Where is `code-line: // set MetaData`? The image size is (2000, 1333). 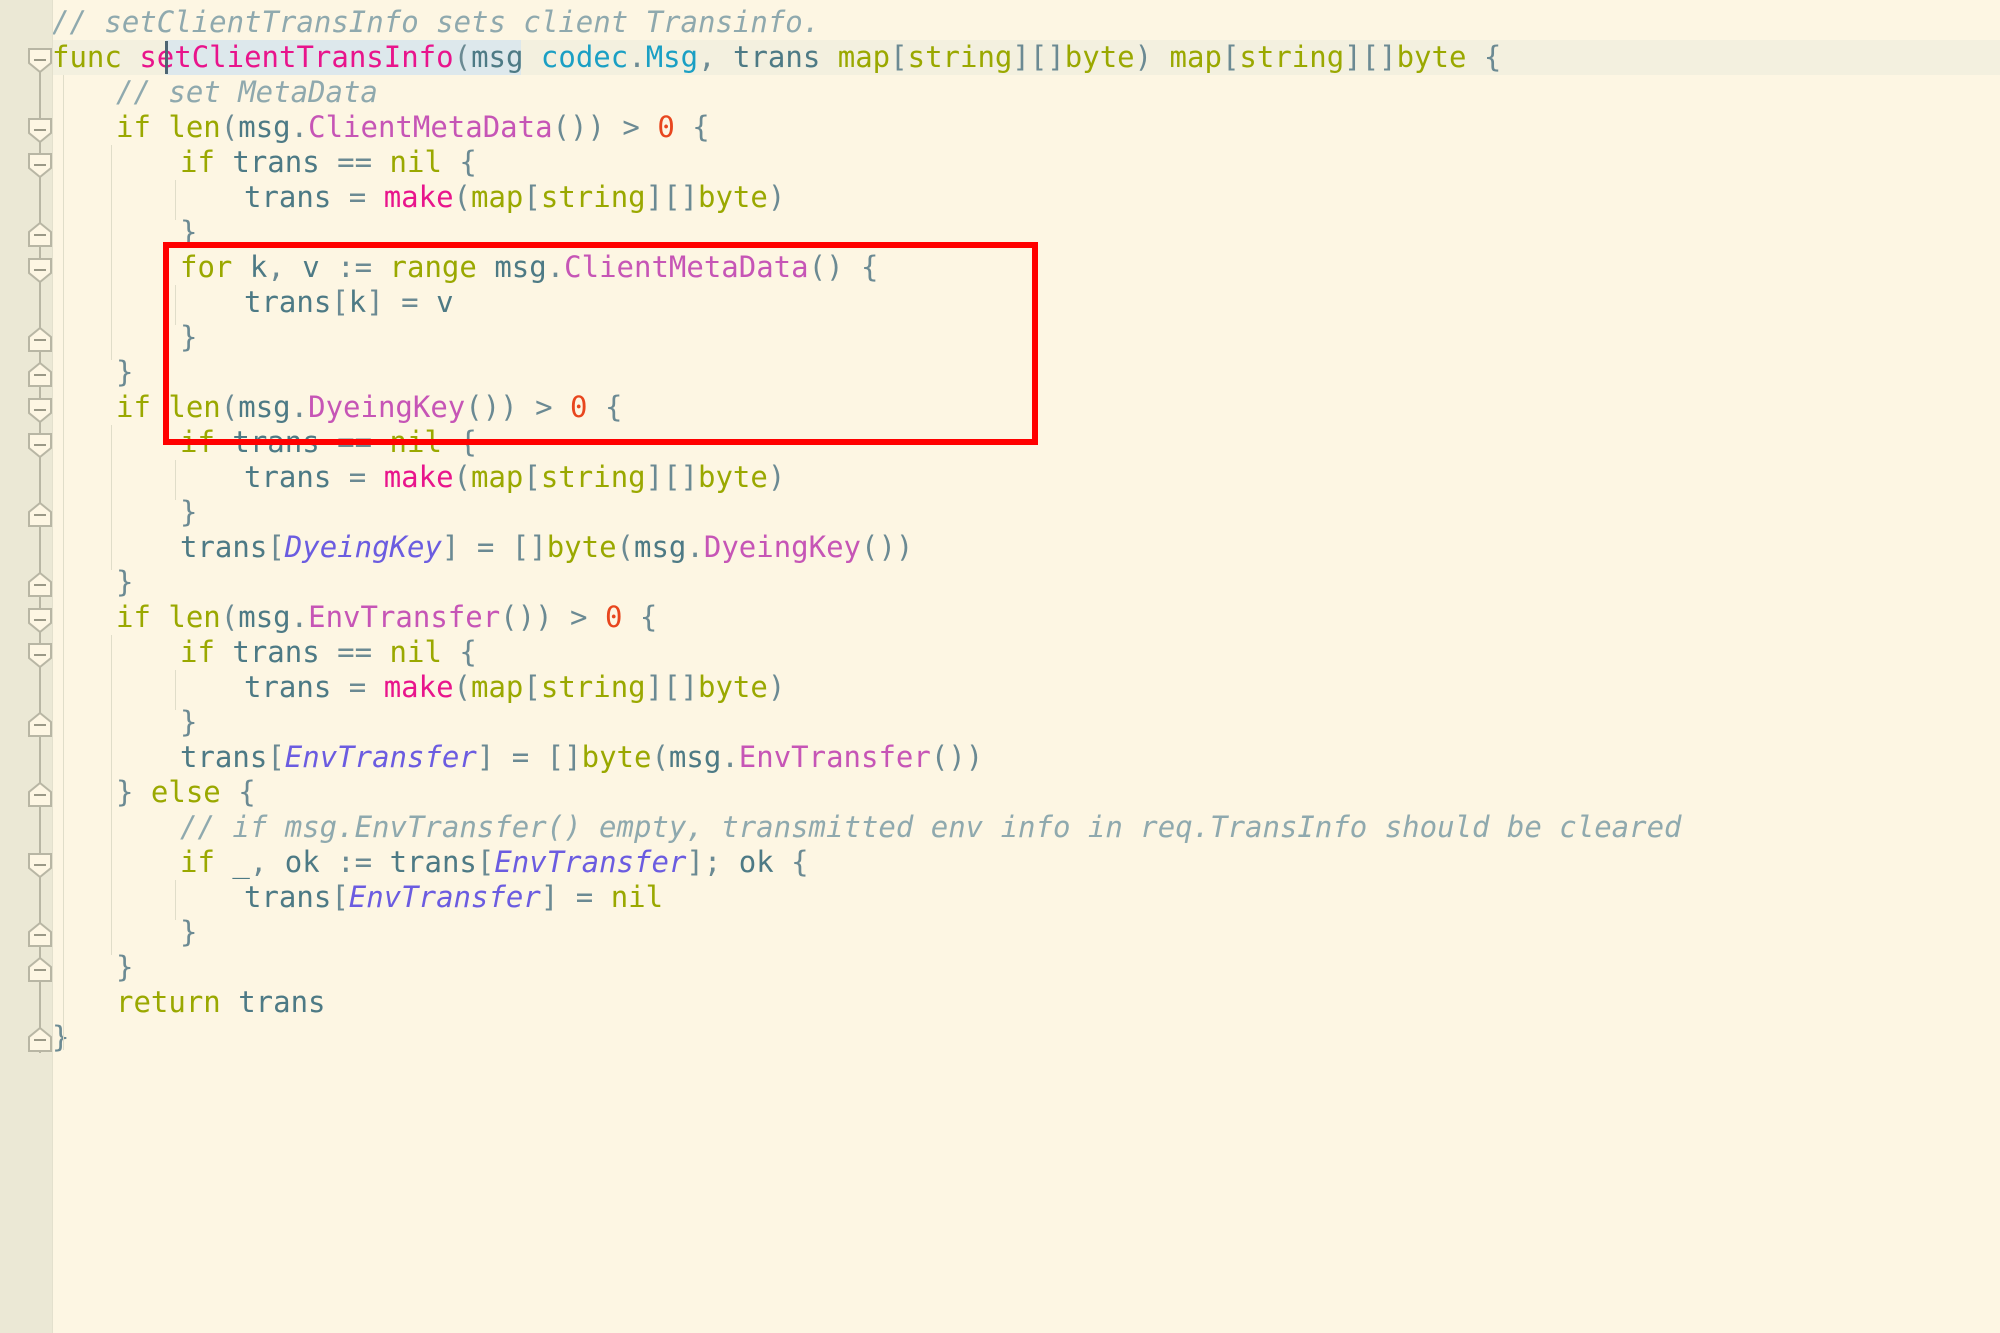 code-line: // set MetaData is located at coordinates (247, 92).